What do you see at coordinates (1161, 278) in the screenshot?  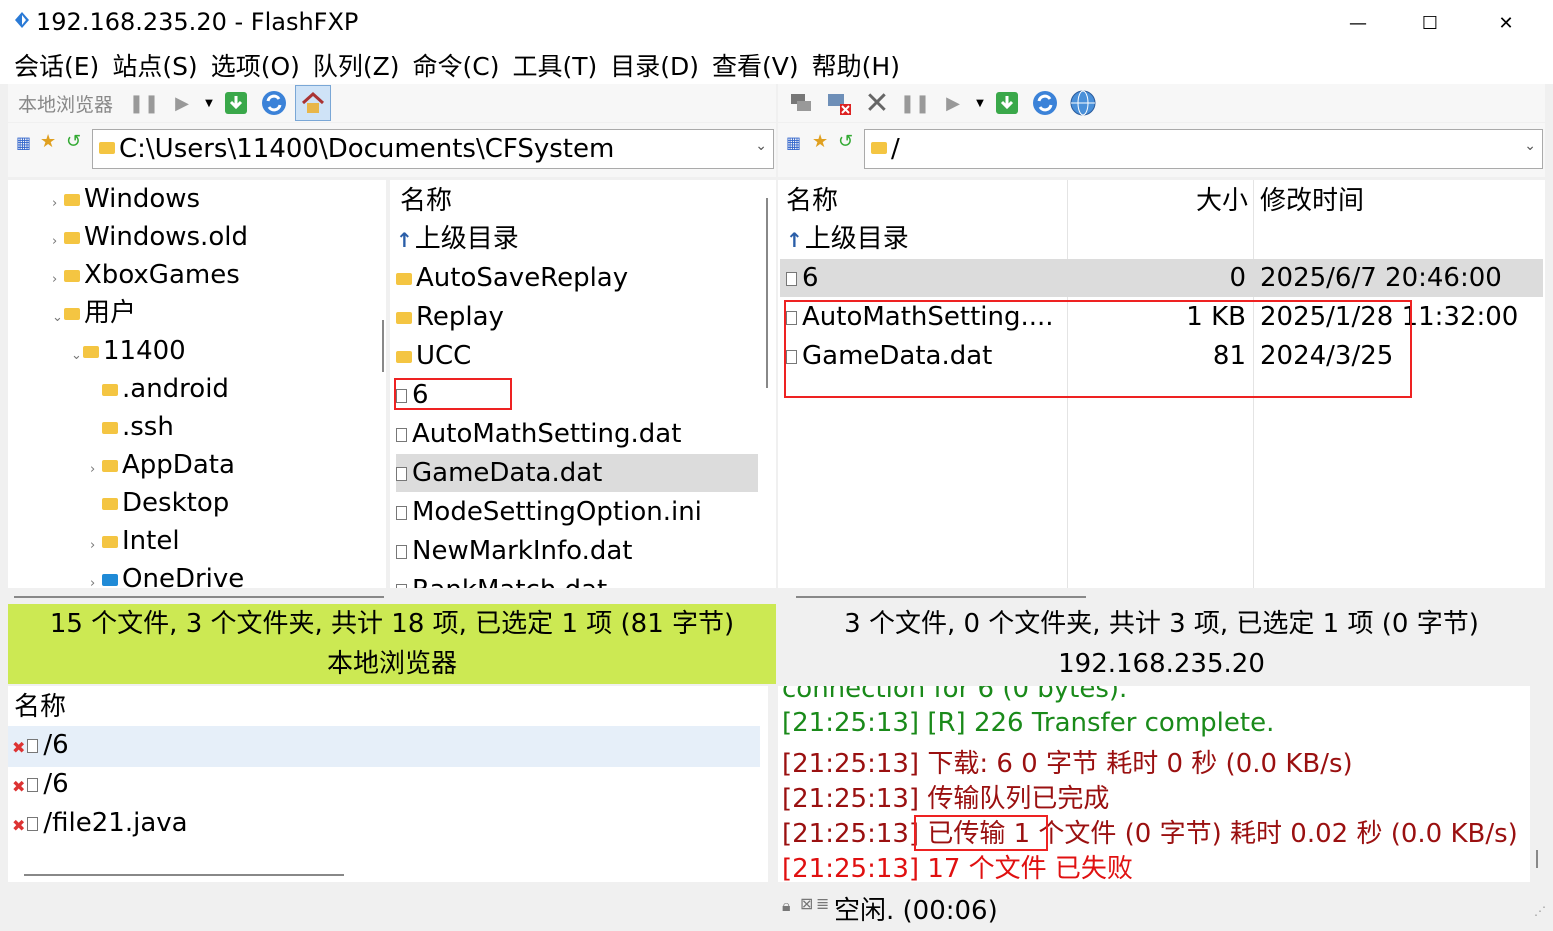 I see `remote-file-row: 6 0 2025/6/7 20:46:00` at bounding box center [1161, 278].